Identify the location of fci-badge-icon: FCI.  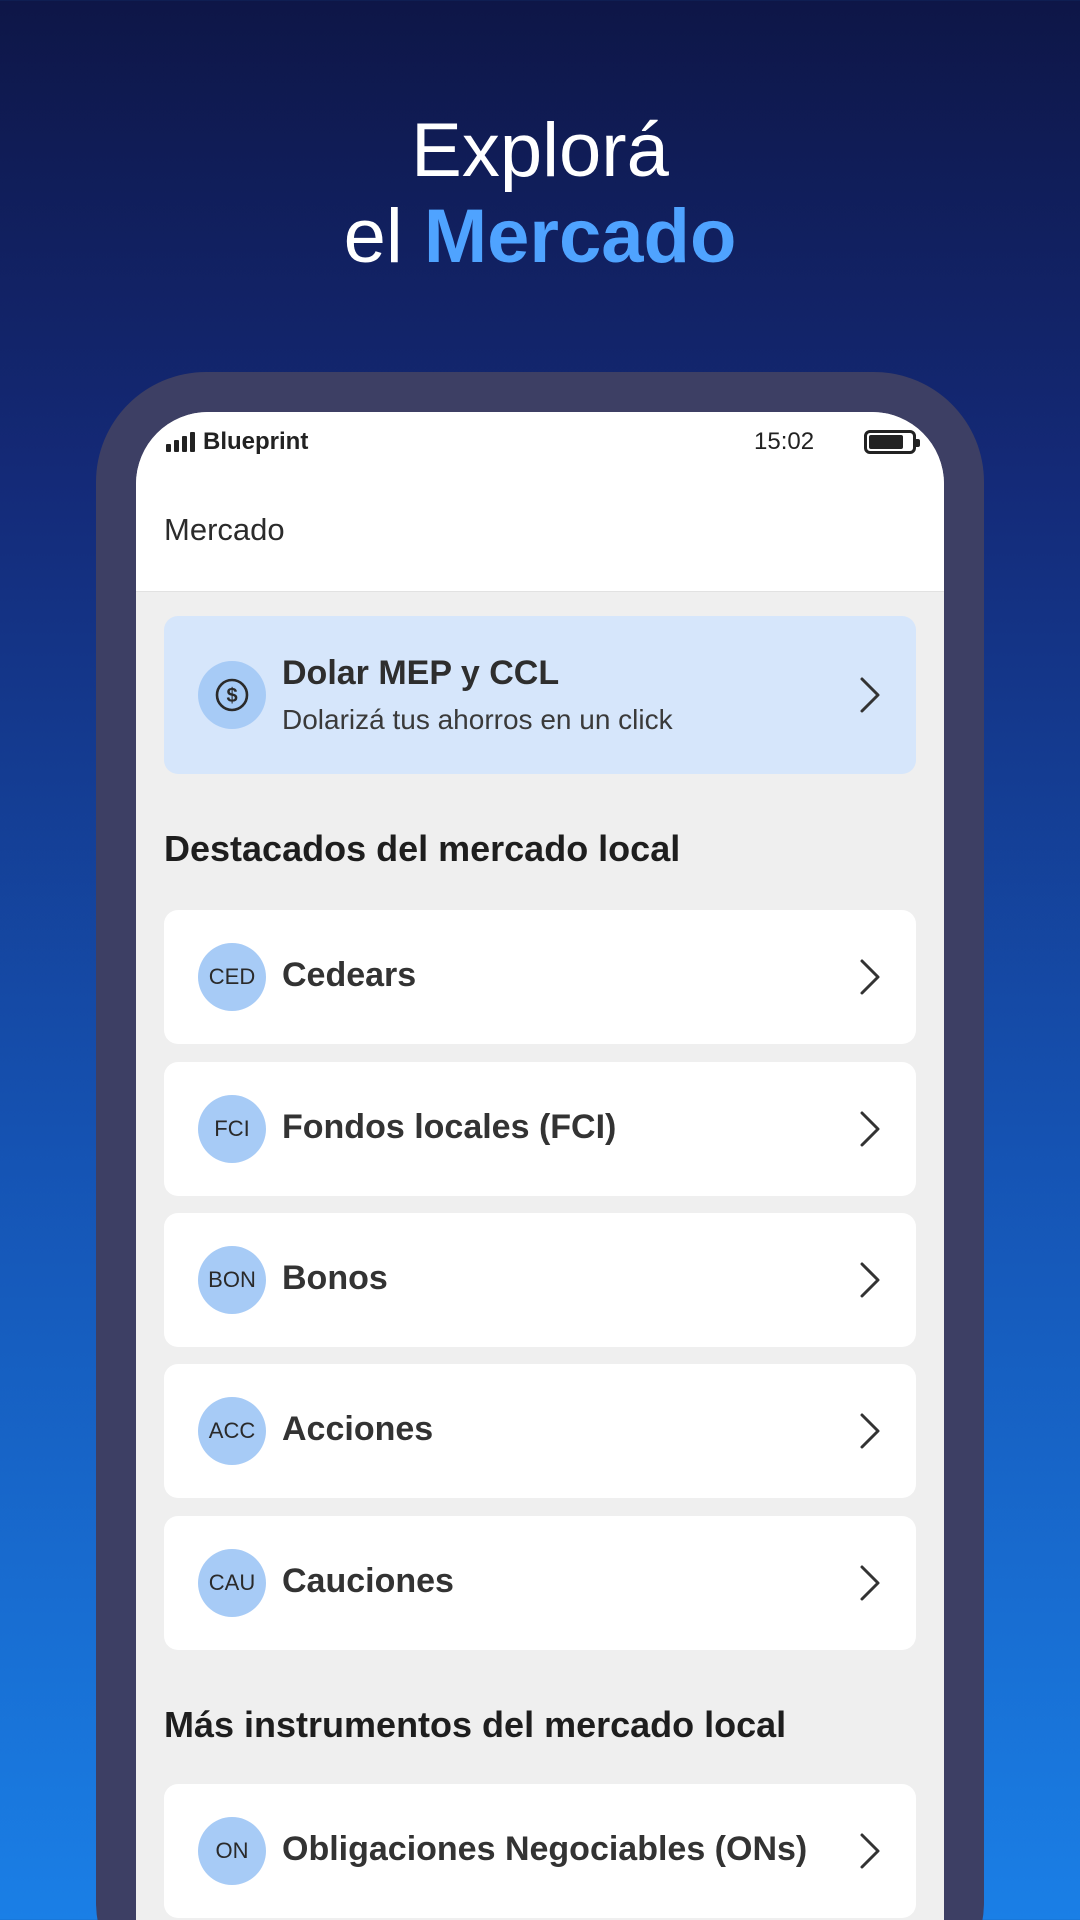
(232, 1129).